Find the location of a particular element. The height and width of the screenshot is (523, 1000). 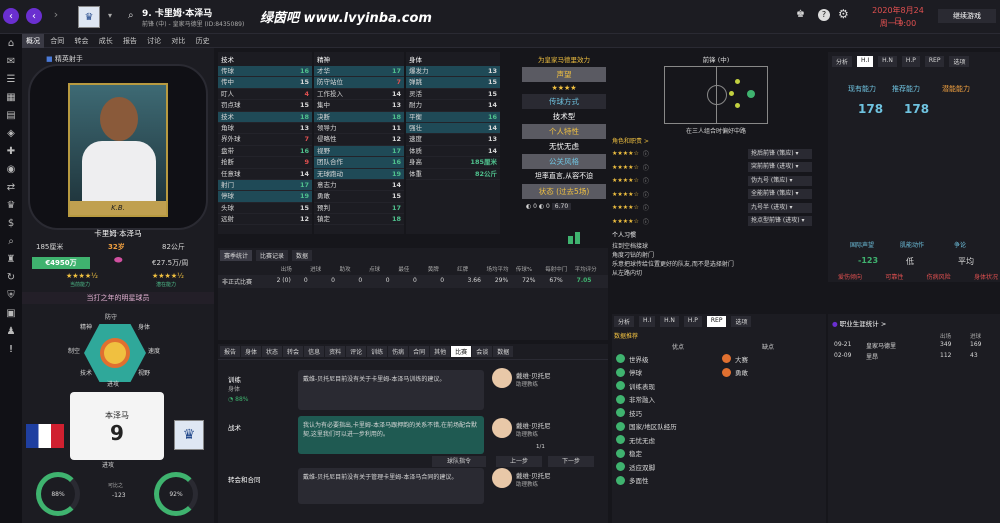

report-tab: 会谈 is located at coordinates (482, 351).